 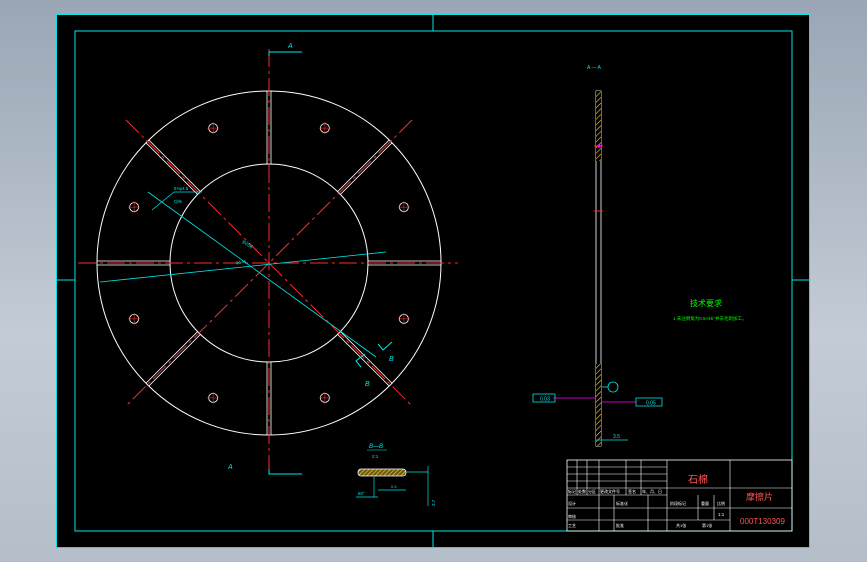 I want to click on thickness-label: 3.5, so click(x=616, y=437).